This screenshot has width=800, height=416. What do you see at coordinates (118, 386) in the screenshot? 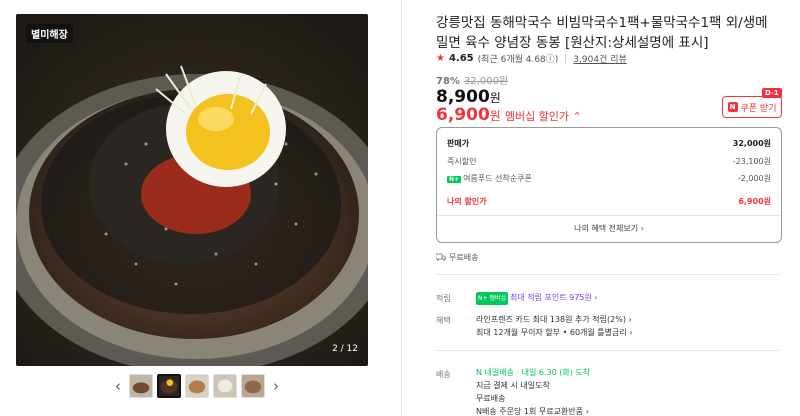
I see `chevron-left-icon: ‹` at bounding box center [118, 386].